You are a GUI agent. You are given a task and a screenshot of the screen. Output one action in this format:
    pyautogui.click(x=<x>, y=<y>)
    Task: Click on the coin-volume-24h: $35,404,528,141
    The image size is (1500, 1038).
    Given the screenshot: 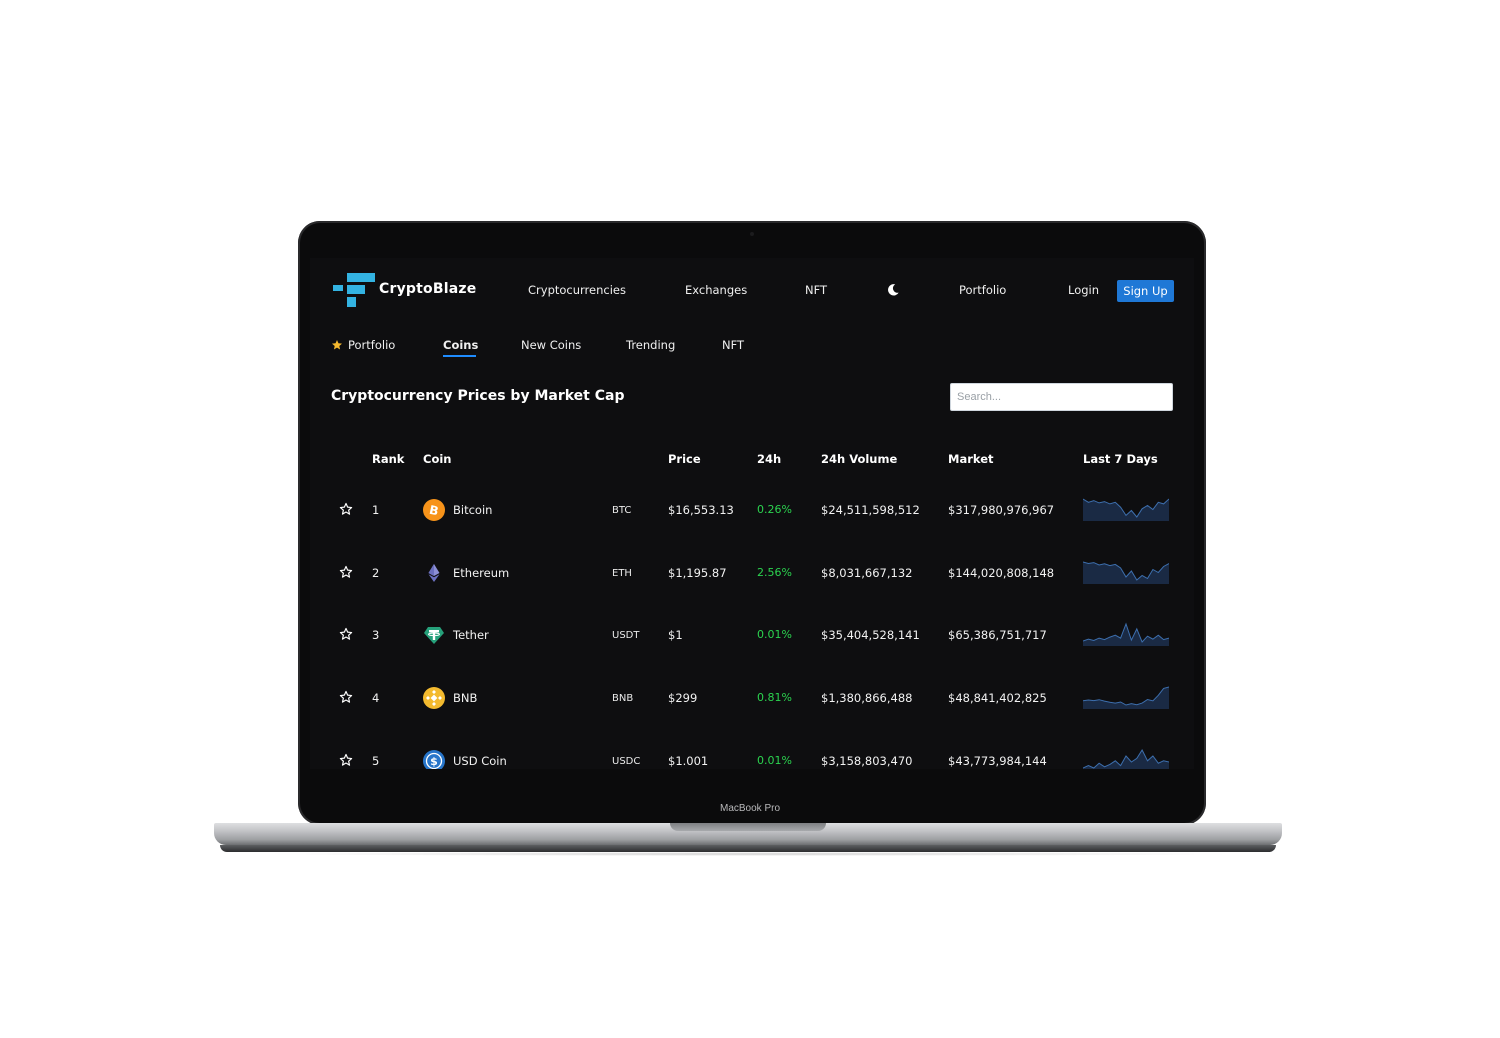 What is the action you would take?
    pyautogui.click(x=870, y=635)
    